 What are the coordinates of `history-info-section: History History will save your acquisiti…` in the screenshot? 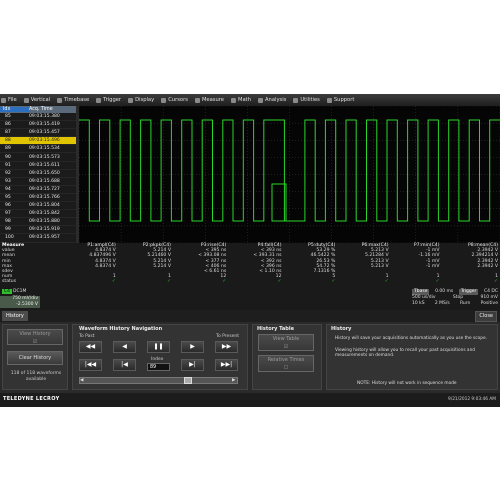 It's located at (412, 357).